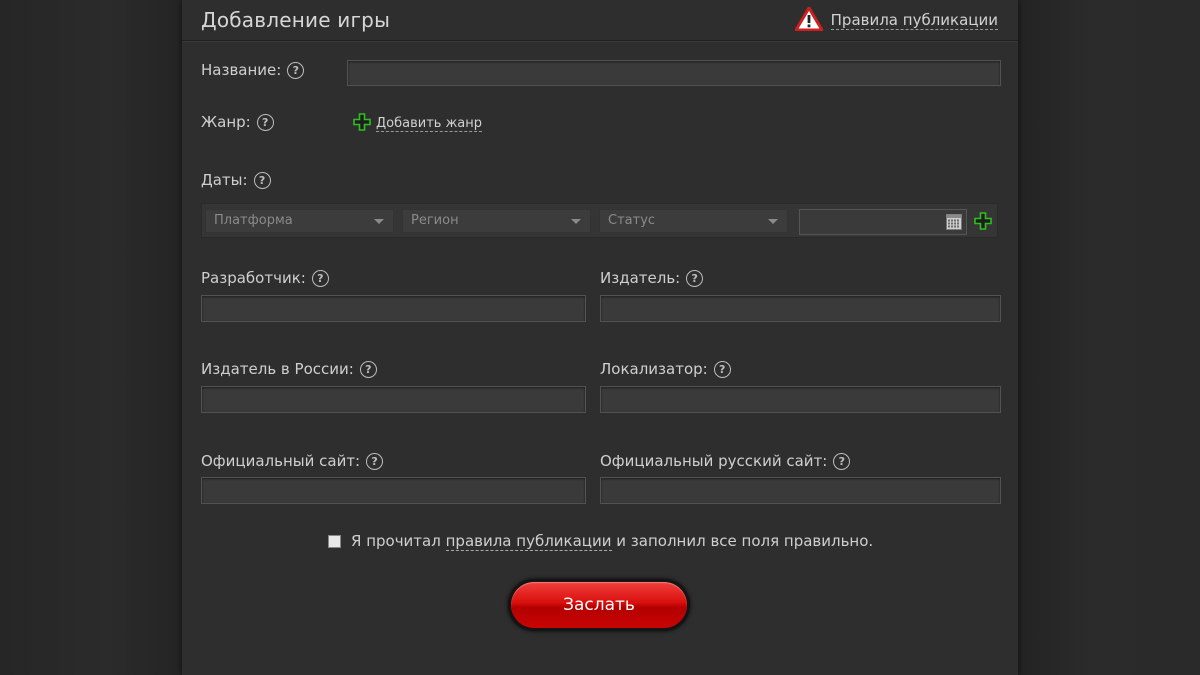  Describe the element at coordinates (800, 399) in the screenshot. I see `localizer-input` at that location.